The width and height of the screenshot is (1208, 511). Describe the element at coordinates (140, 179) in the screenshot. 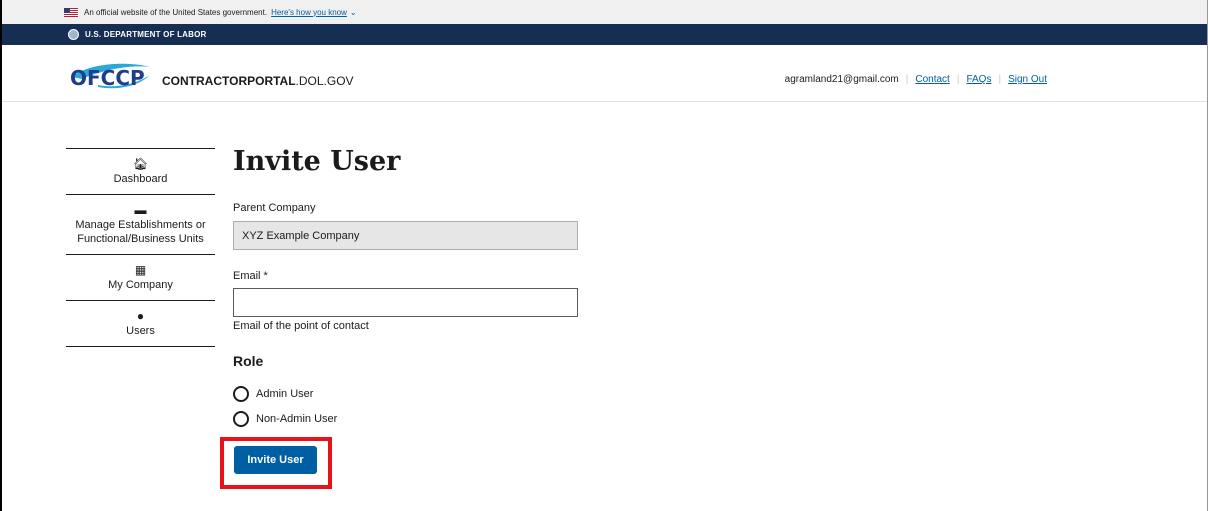

I see `sidebar-item-label: Dashboard` at that location.